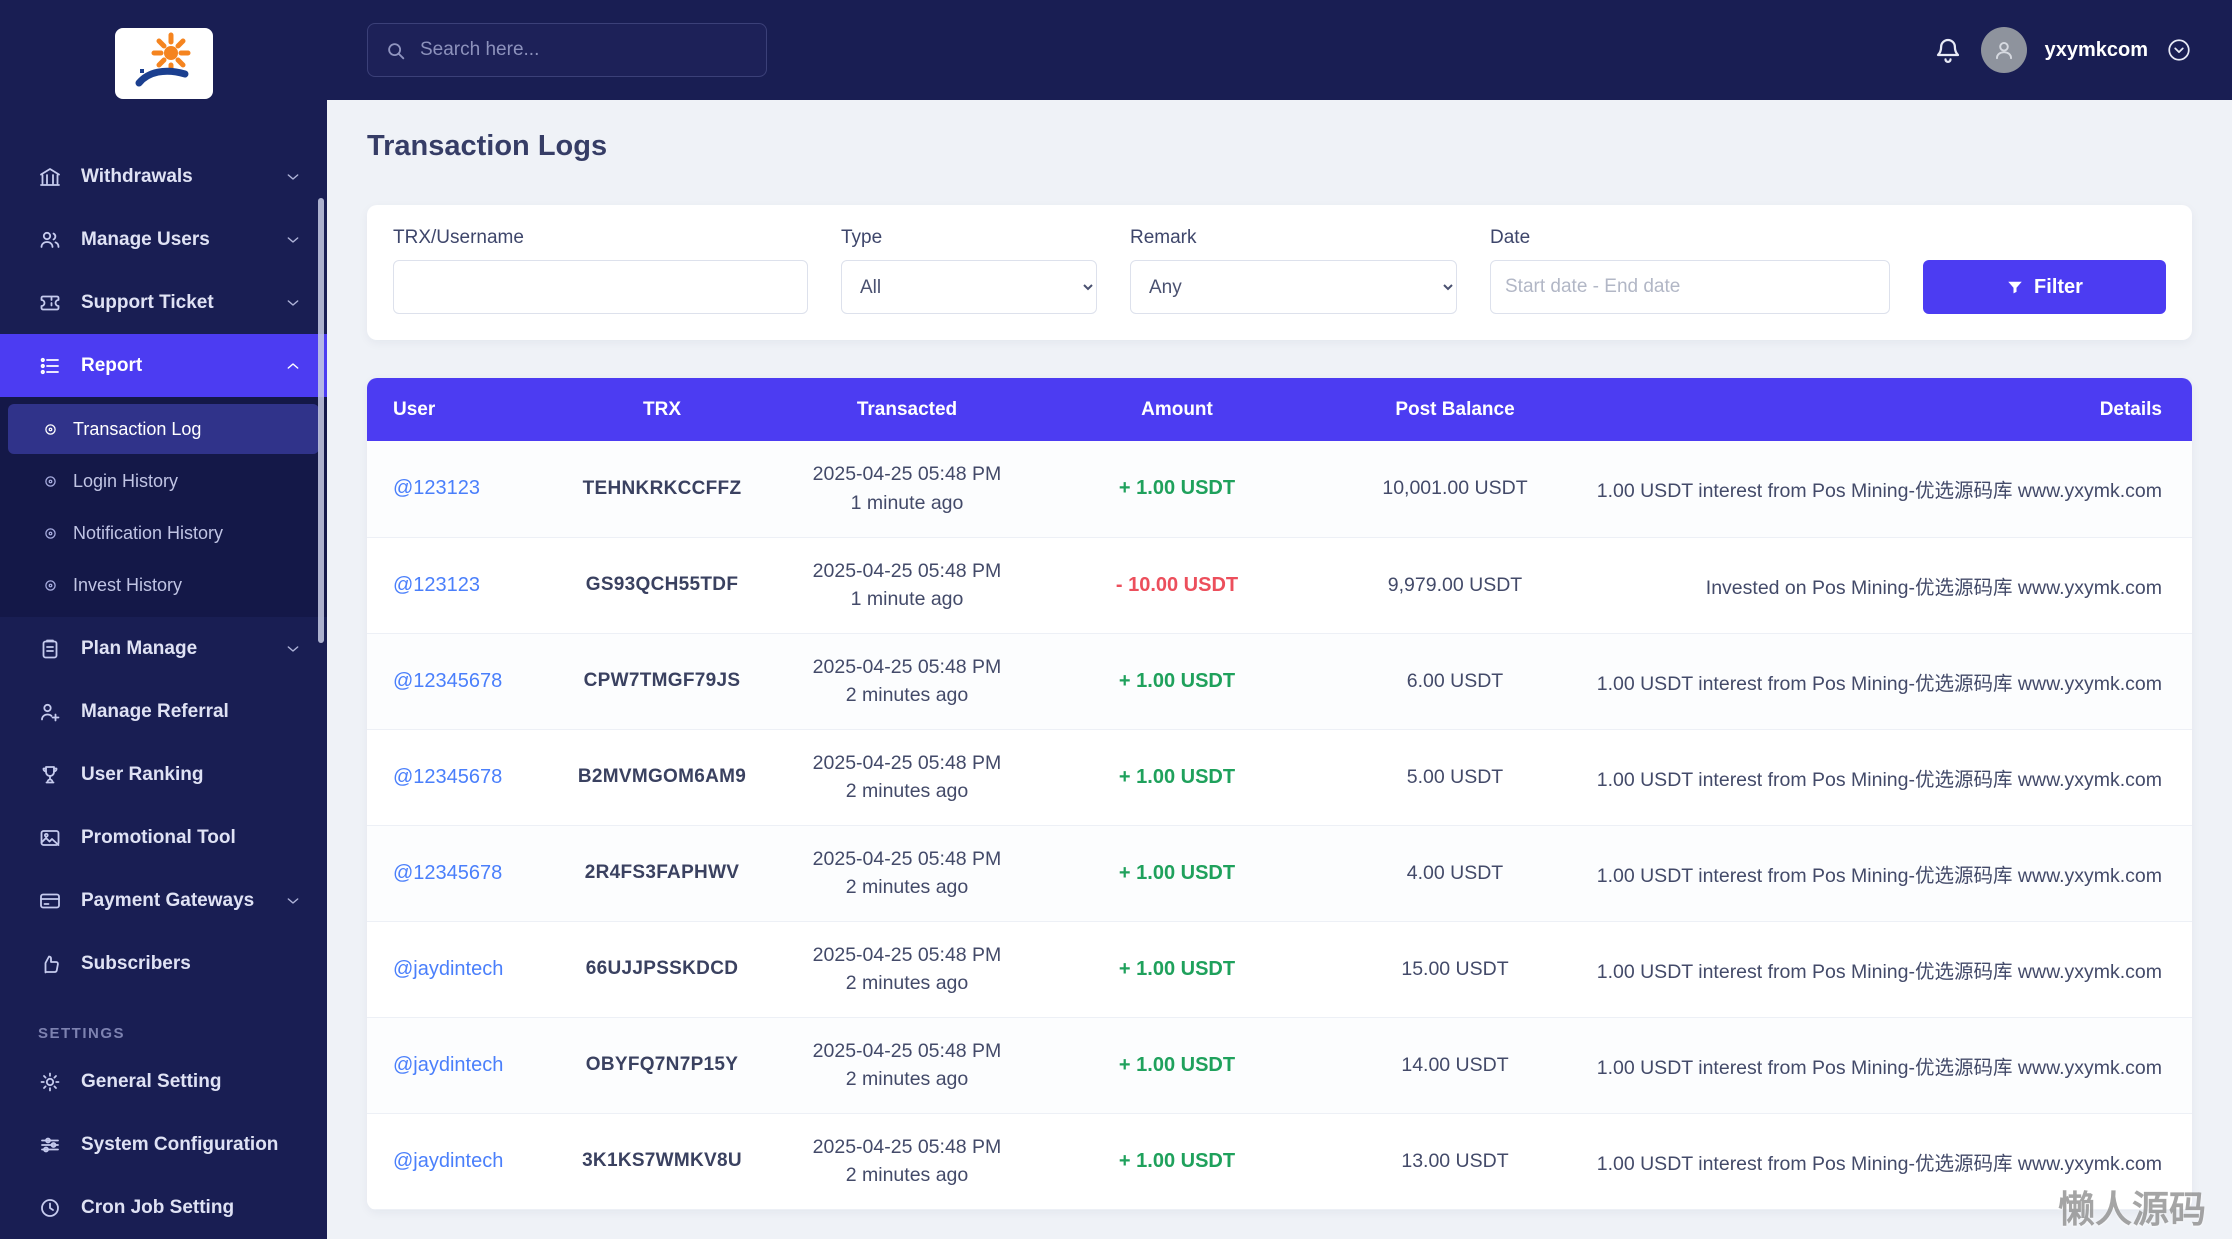 Image resolution: width=2232 pixels, height=1239 pixels. Describe the element at coordinates (163, 585) in the screenshot. I see `submenu-item-invest-history: Invest History` at that location.